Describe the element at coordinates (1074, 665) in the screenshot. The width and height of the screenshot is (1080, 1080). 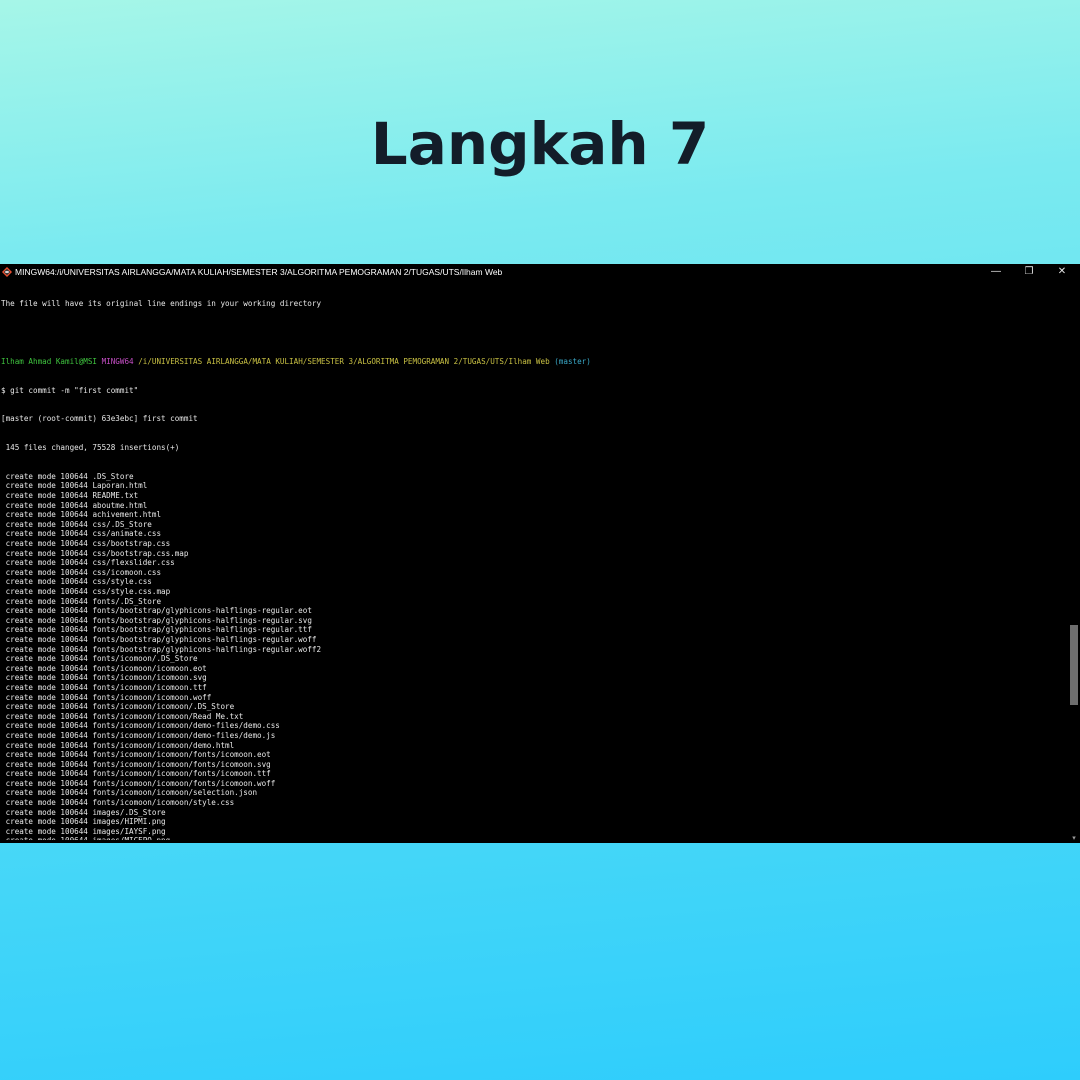
I see `scrollbar-thumb` at that location.